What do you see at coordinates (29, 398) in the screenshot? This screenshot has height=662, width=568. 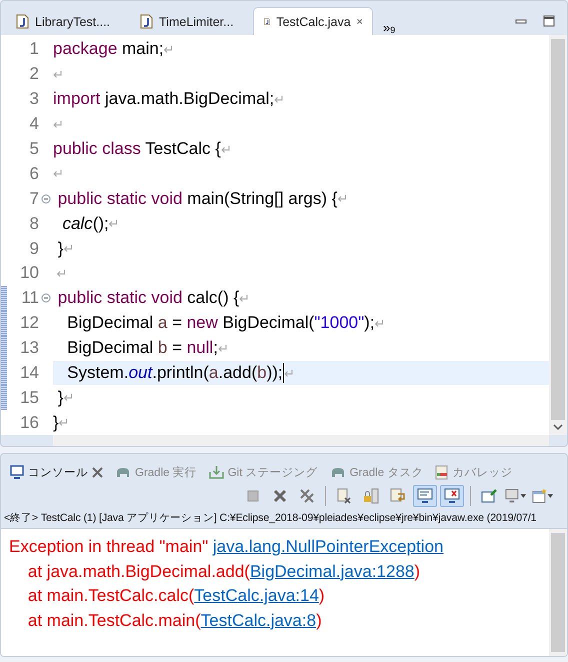 I see `line-number: 15` at bounding box center [29, 398].